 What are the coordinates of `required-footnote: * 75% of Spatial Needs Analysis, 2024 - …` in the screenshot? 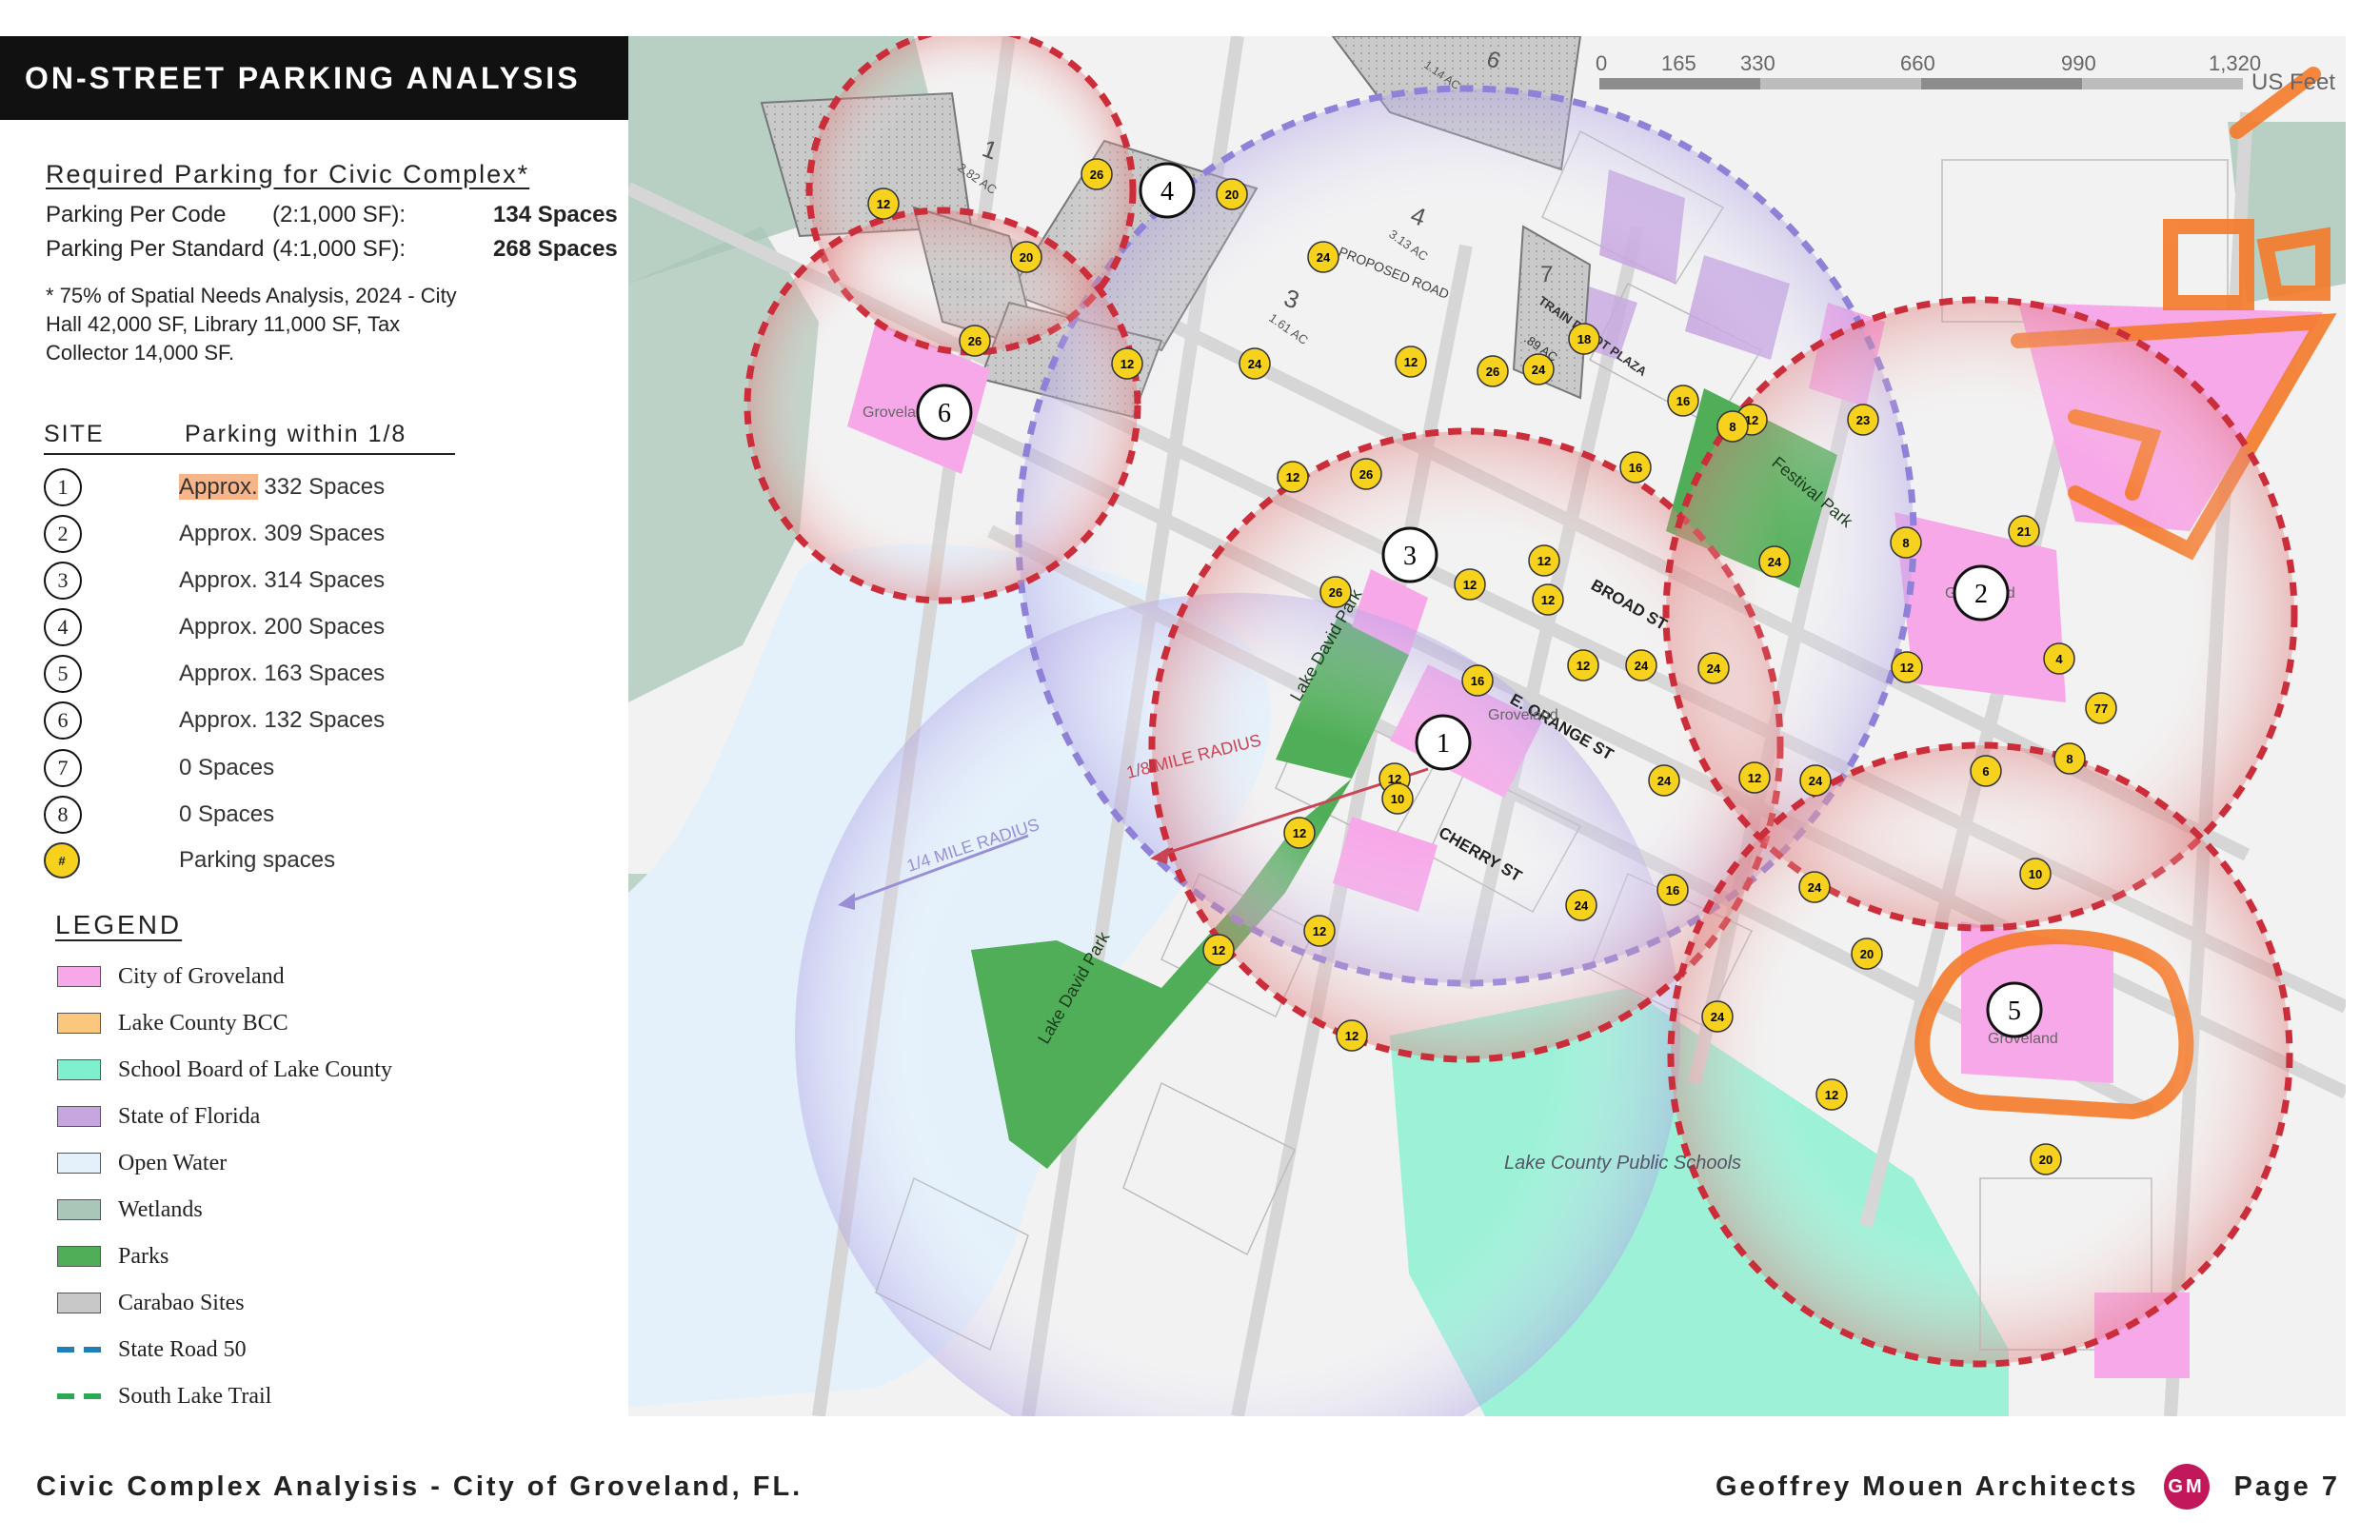 It's located at (251, 324).